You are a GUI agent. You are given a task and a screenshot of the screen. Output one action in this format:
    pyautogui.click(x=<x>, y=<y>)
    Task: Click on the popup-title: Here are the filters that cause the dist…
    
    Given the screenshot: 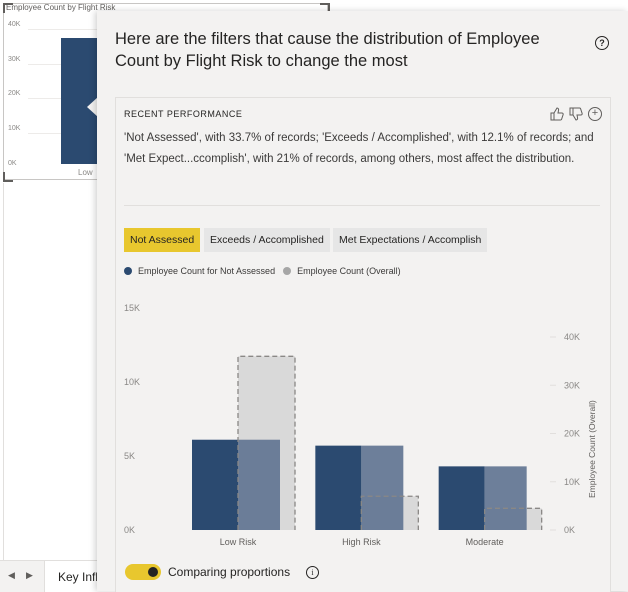 What is the action you would take?
    pyautogui.click(x=327, y=50)
    